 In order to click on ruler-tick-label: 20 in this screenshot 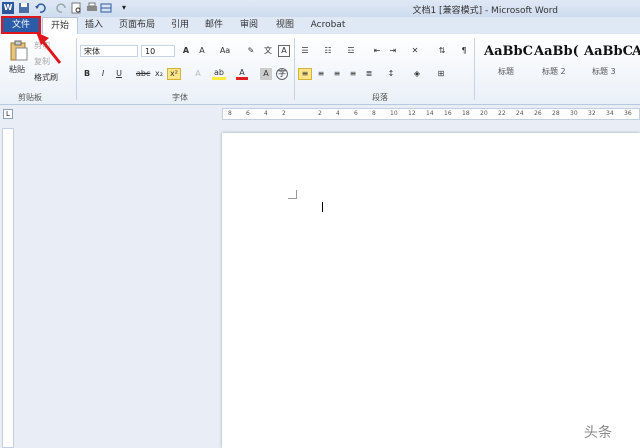, I will do `click(484, 113)`.